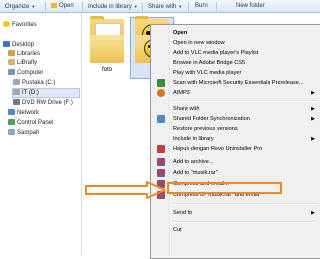 The width and height of the screenshot is (320, 259). What do you see at coordinates (161, 119) in the screenshot?
I see `sync-icon` at bounding box center [161, 119].